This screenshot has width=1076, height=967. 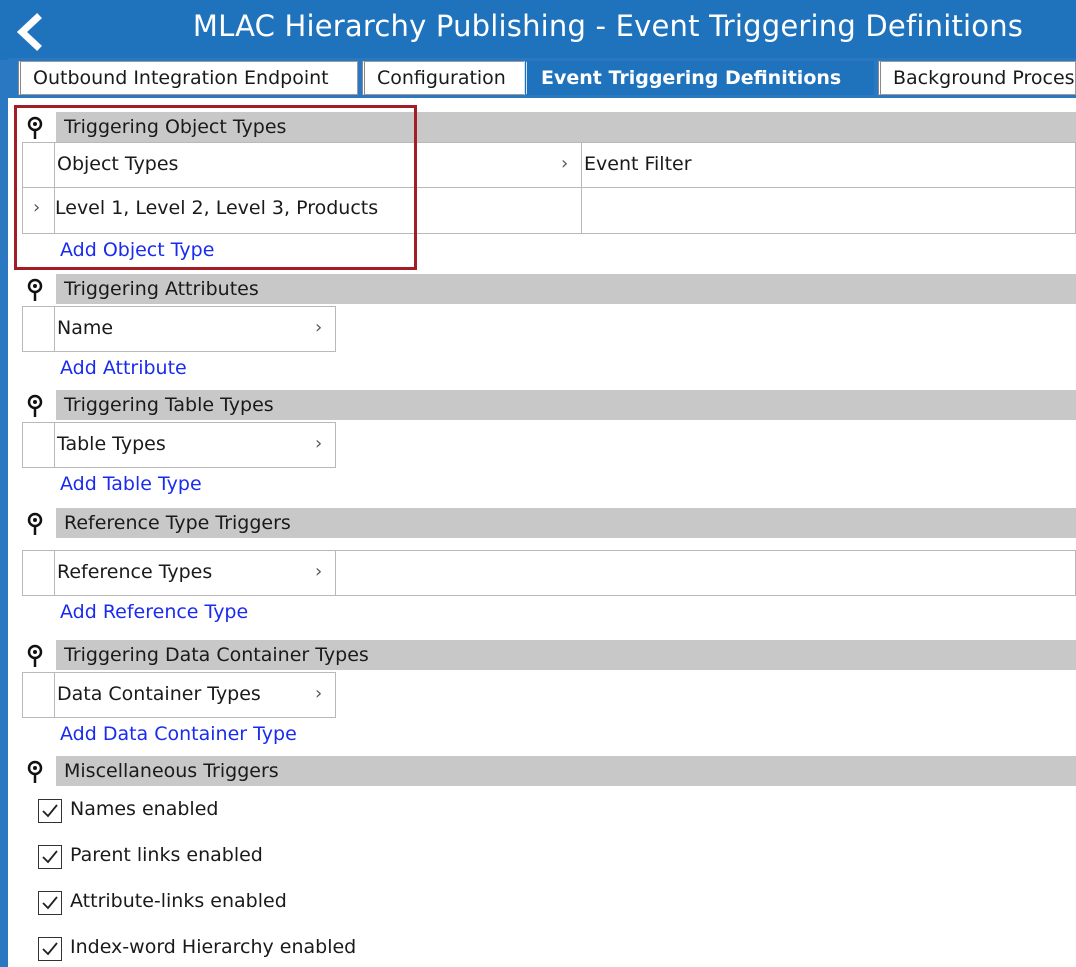 What do you see at coordinates (178, 734) in the screenshot?
I see `add-data-container-type-link: Add Data Container Type` at bounding box center [178, 734].